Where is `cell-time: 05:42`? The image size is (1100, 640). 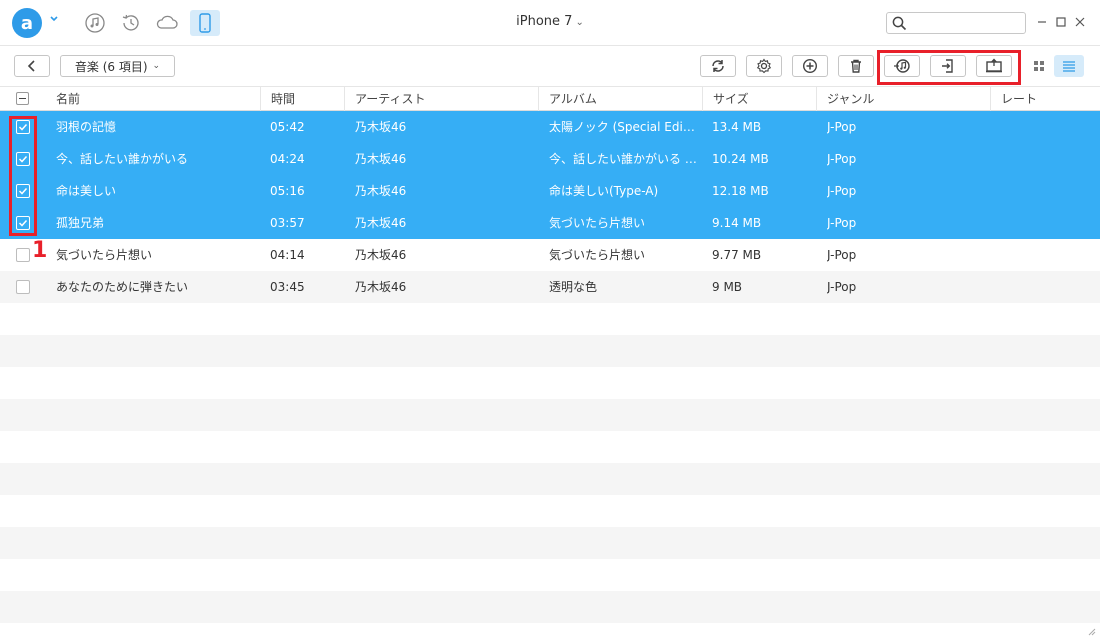
cell-time: 05:42 is located at coordinates (287, 127).